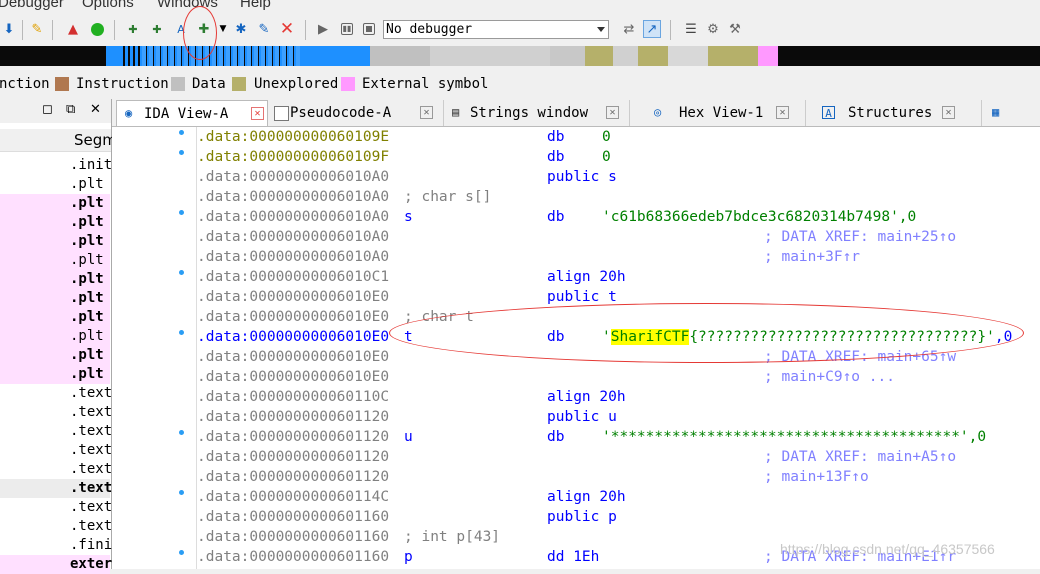 This screenshot has width=1040, height=574. Describe the element at coordinates (133, 29) in the screenshot. I see `create-code-icon: ✚` at that location.